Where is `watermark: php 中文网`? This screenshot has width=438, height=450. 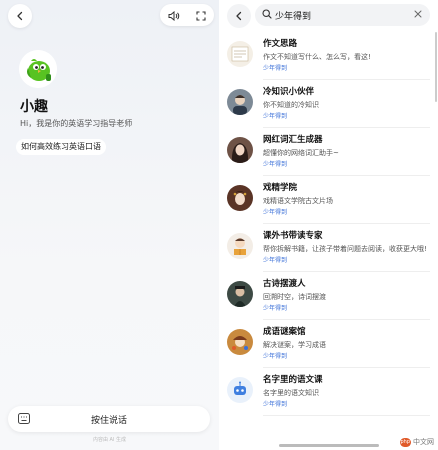 watermark: php 中文网 is located at coordinates (416, 442).